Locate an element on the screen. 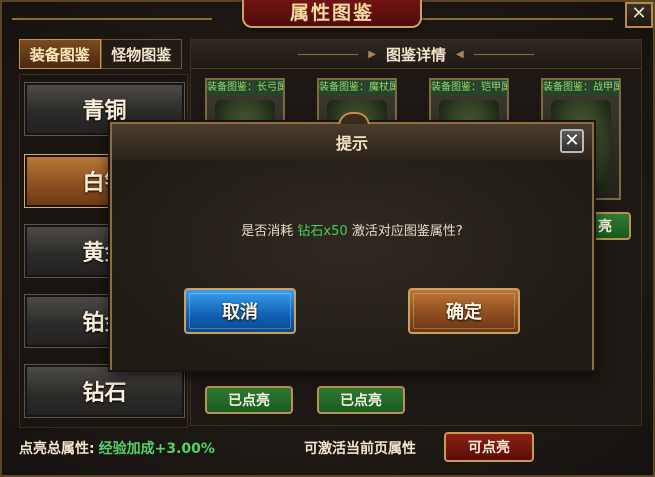 The width and height of the screenshot is (655, 477). window-title: 属性图鉴 is located at coordinates (331, 12).